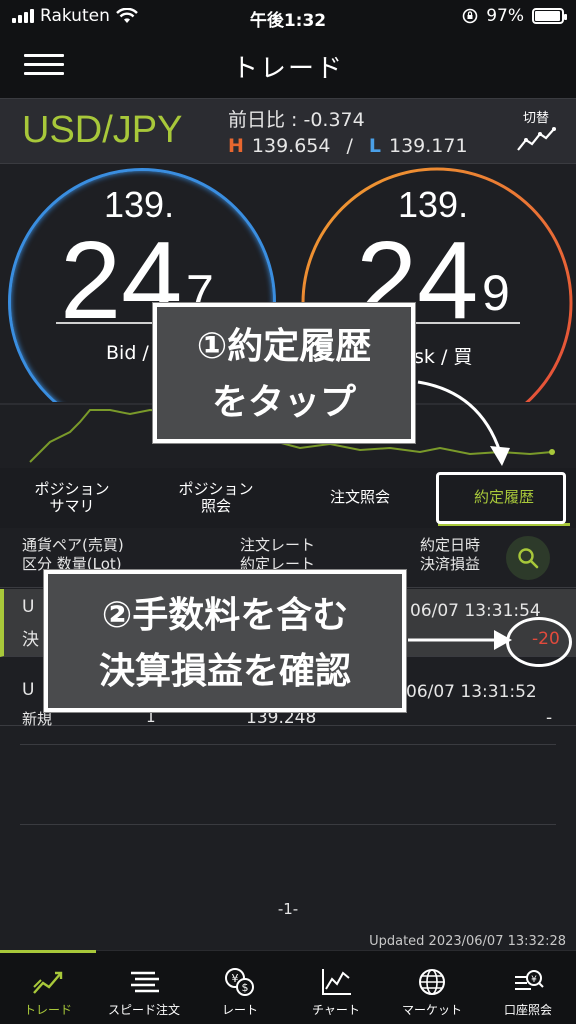  I want to click on previous-day-change: 前日比 : -0.374, so click(296, 120).